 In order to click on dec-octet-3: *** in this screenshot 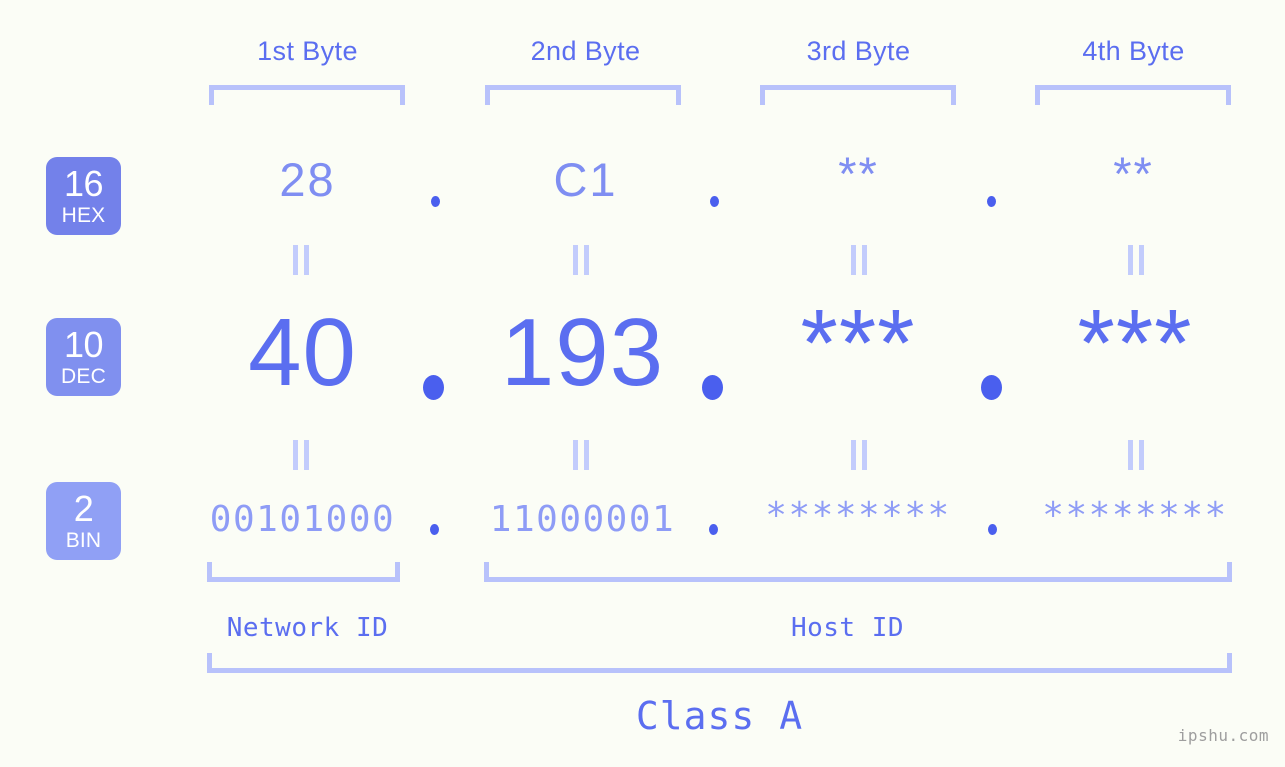, I will do `click(858, 343)`.